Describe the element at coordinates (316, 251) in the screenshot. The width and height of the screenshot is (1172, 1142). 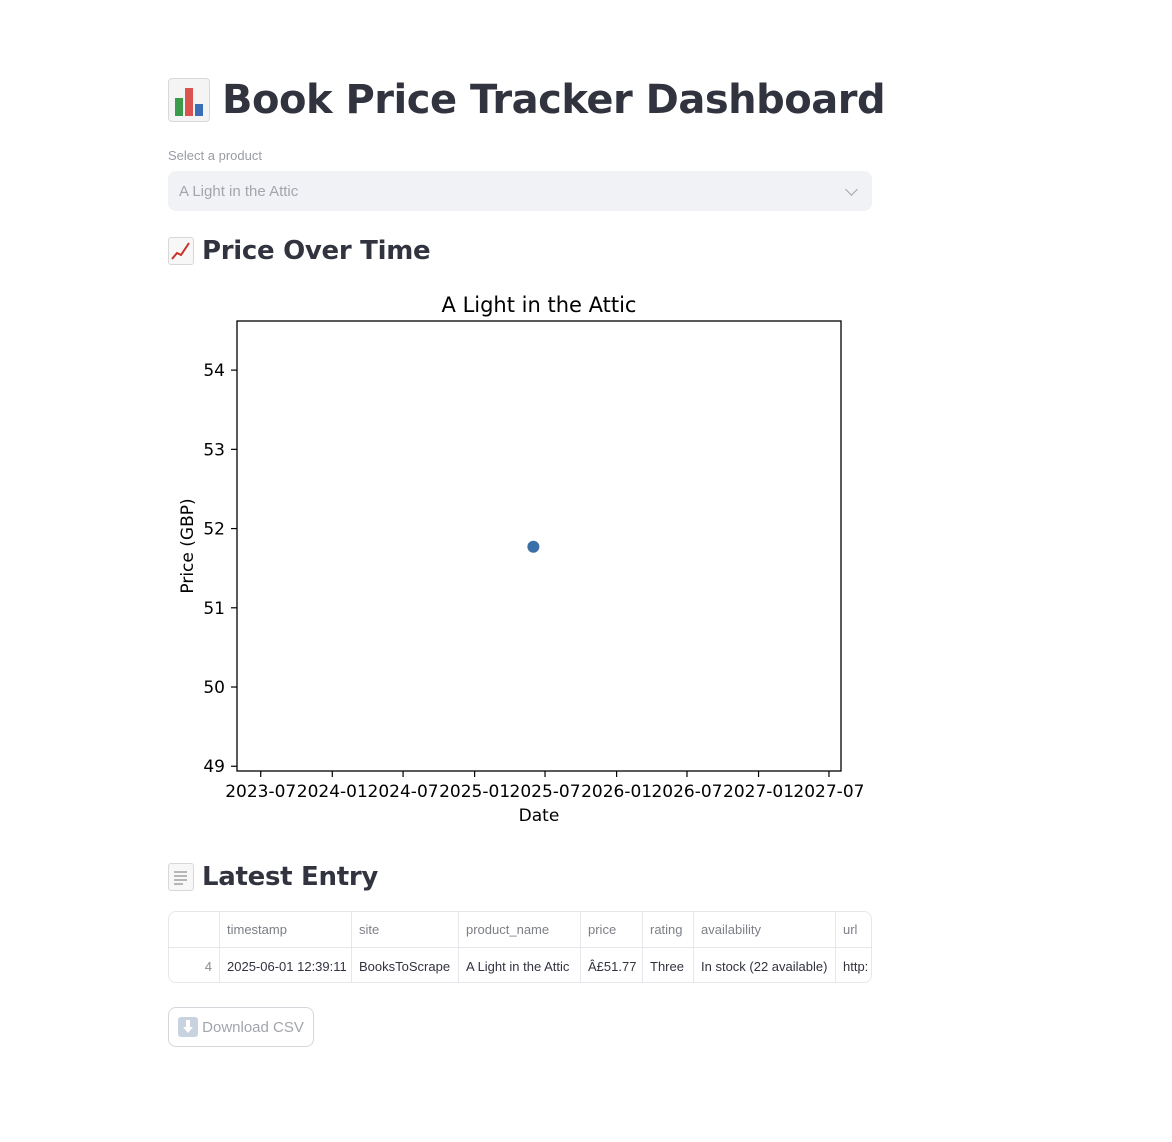
I see `price-over-time-title: Price Over Time` at that location.